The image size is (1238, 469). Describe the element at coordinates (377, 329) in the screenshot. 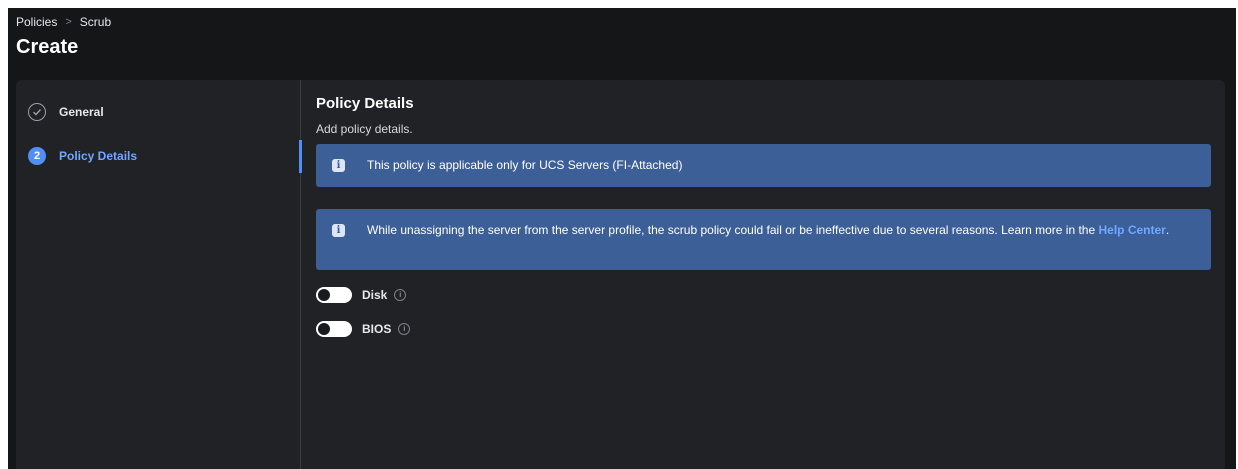

I see `bios-label: BIOS` at that location.